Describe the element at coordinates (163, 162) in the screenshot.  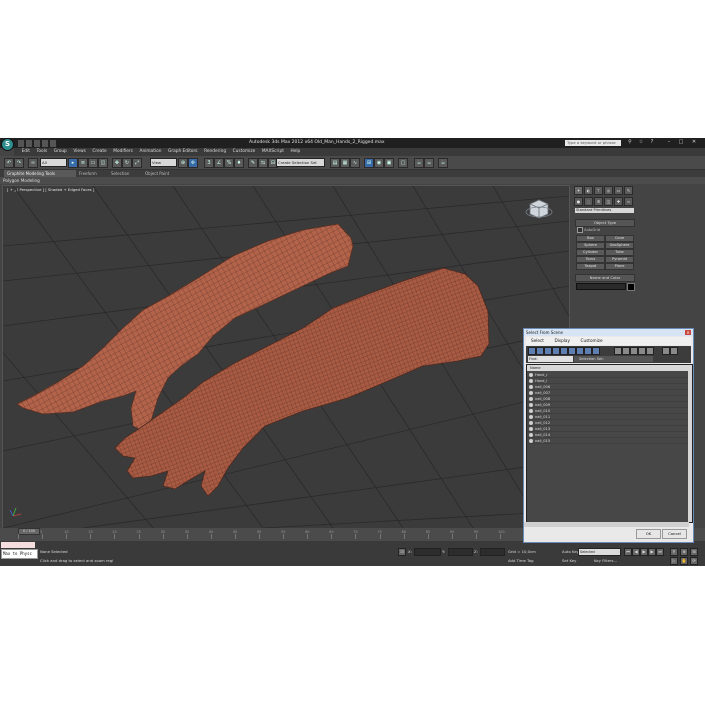
I see `reference-coordinate-dropdown: View` at that location.